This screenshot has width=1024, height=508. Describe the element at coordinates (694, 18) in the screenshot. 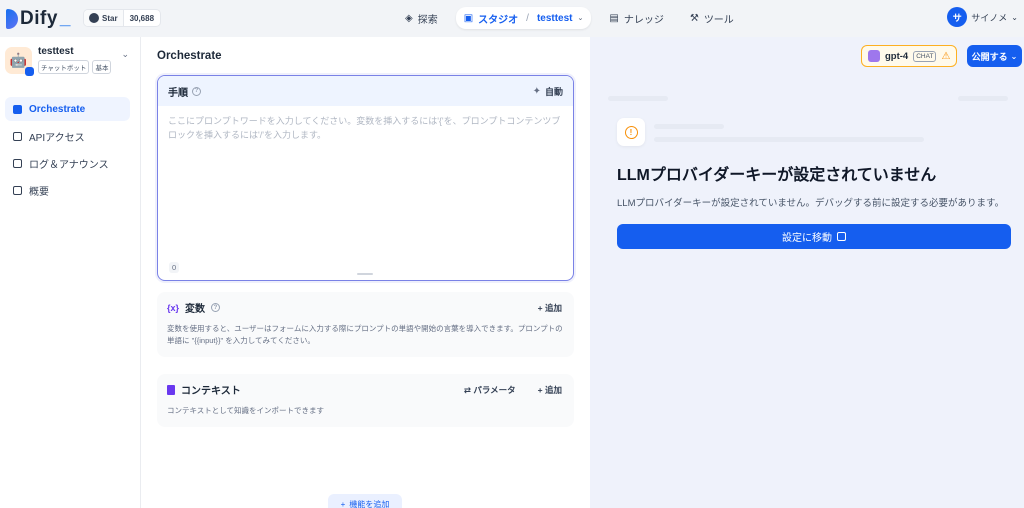

I see `tools-icon: ⚒` at that location.